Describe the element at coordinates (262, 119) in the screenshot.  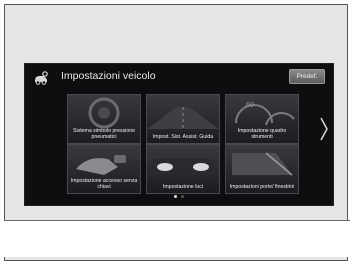
I see `tile-instrument-cluster: 60 Impostazione quadro strumenti` at that location.